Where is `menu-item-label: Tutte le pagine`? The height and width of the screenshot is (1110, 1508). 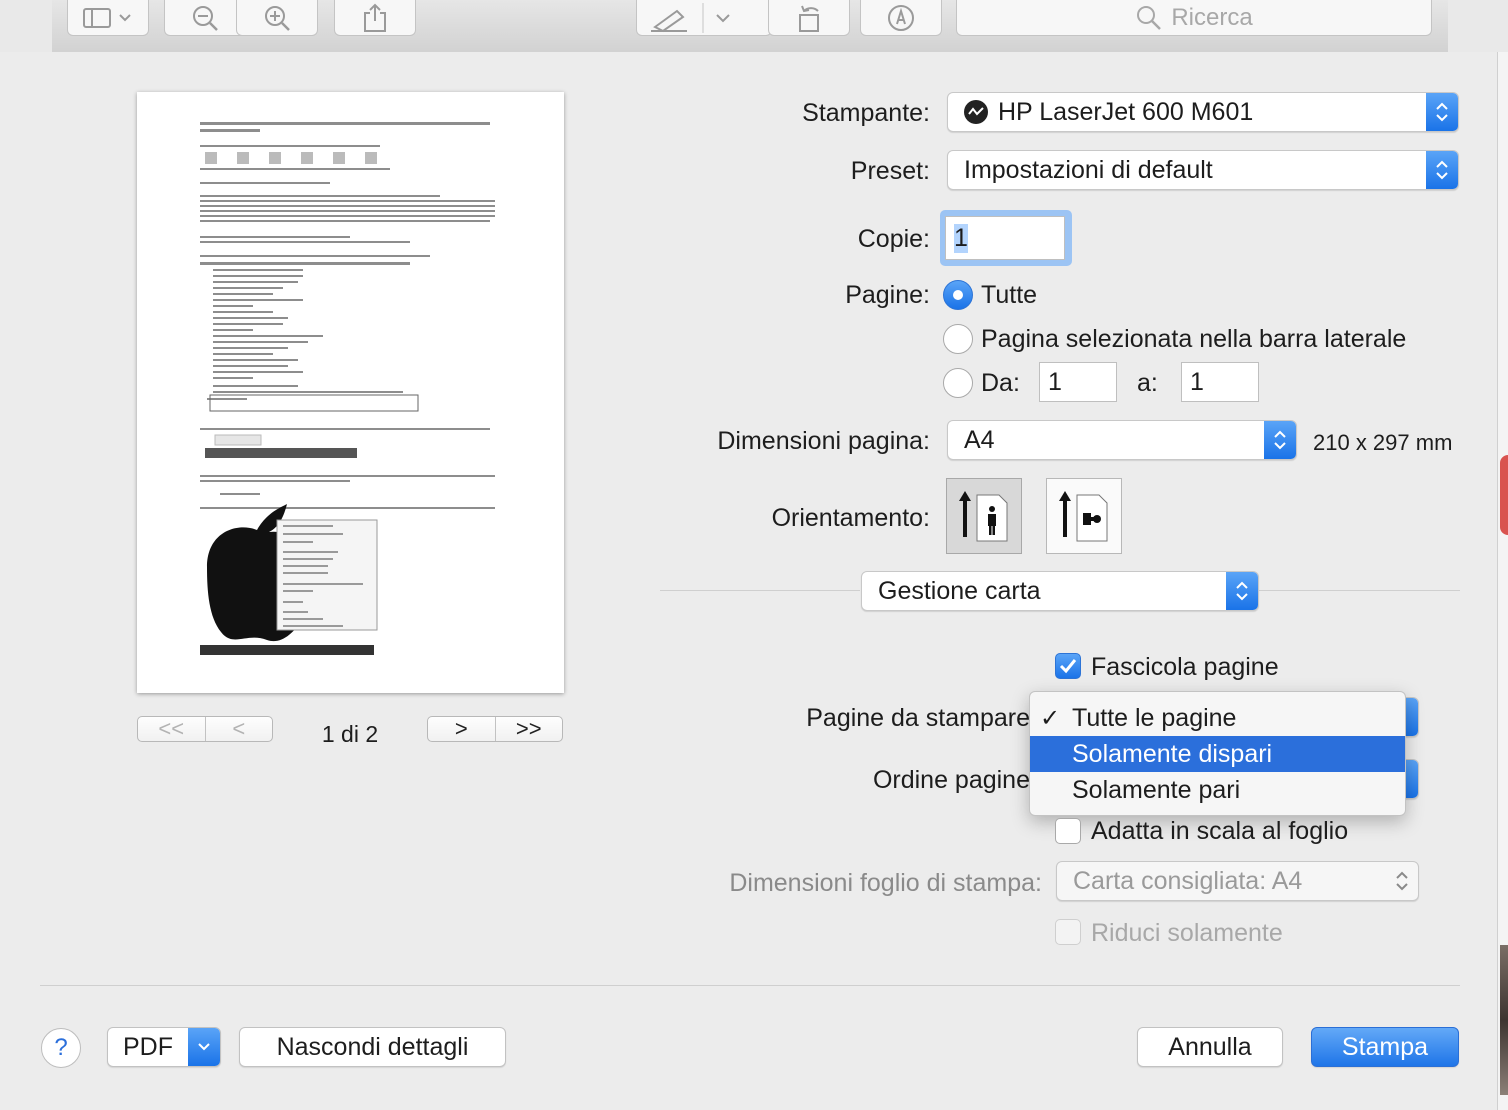 menu-item-label: Tutte le pagine is located at coordinates (1154, 717).